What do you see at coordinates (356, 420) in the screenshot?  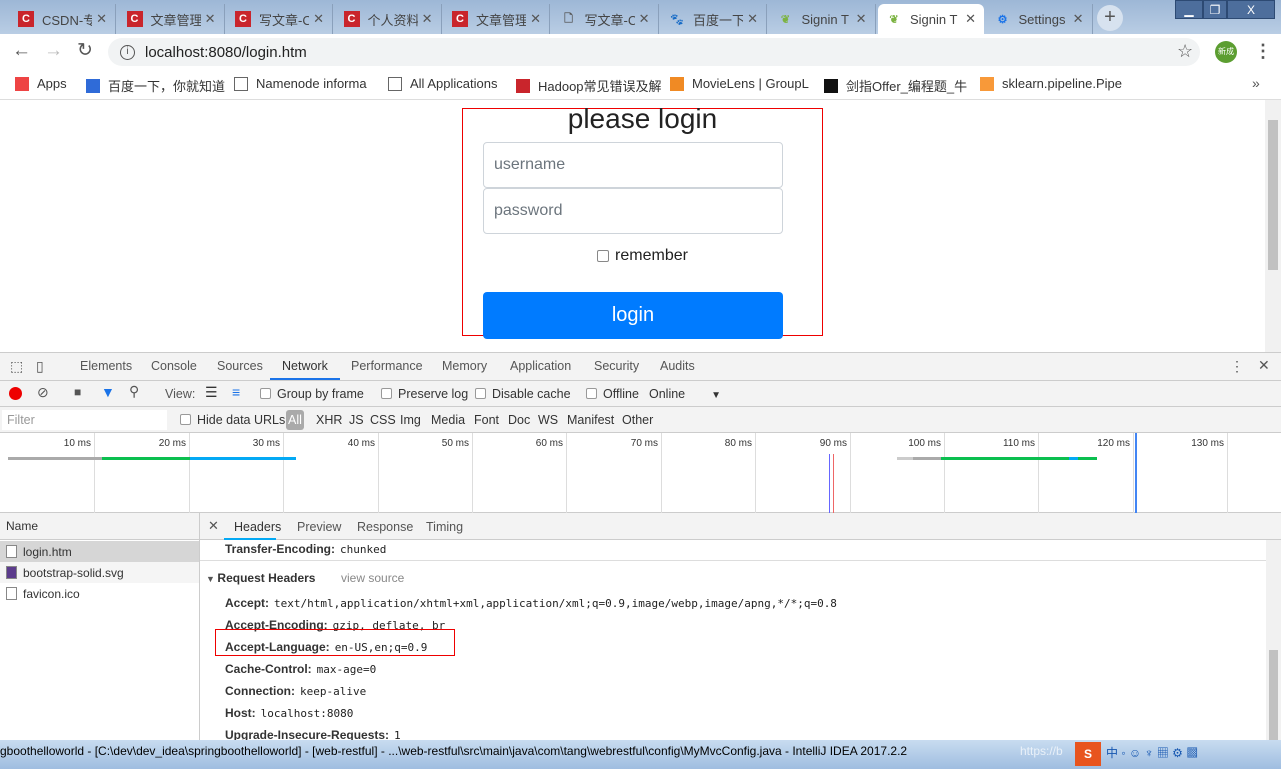 I see `filter-type-button: JS` at bounding box center [356, 420].